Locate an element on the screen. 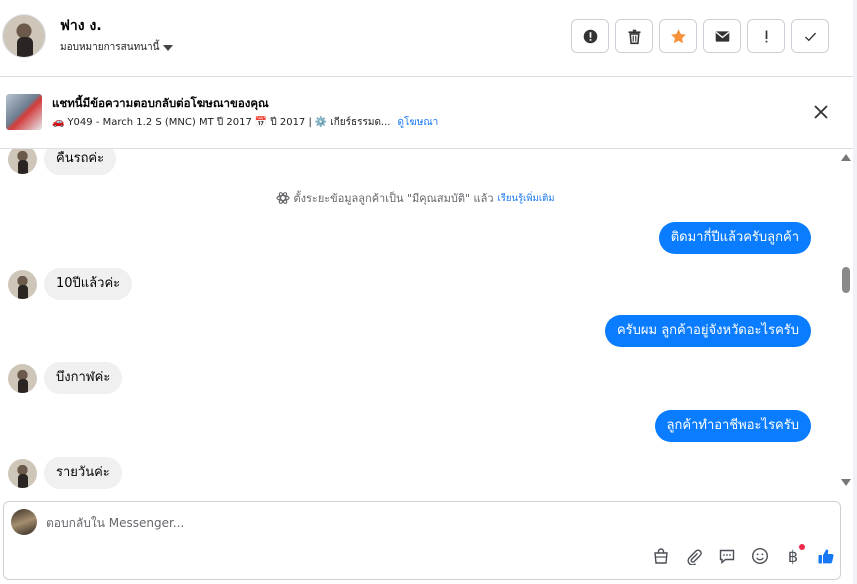 The height and width of the screenshot is (584, 857). close-icon is located at coordinates (821, 112).